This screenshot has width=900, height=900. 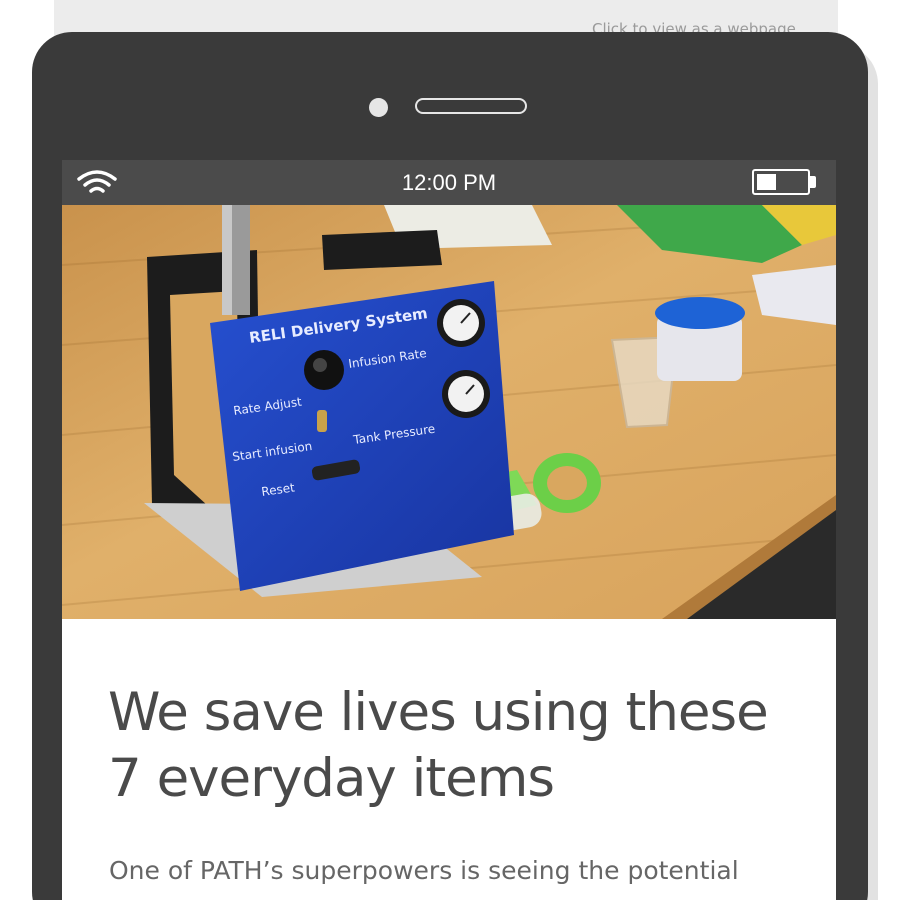 I want to click on battery-nub, so click(x=813, y=182).